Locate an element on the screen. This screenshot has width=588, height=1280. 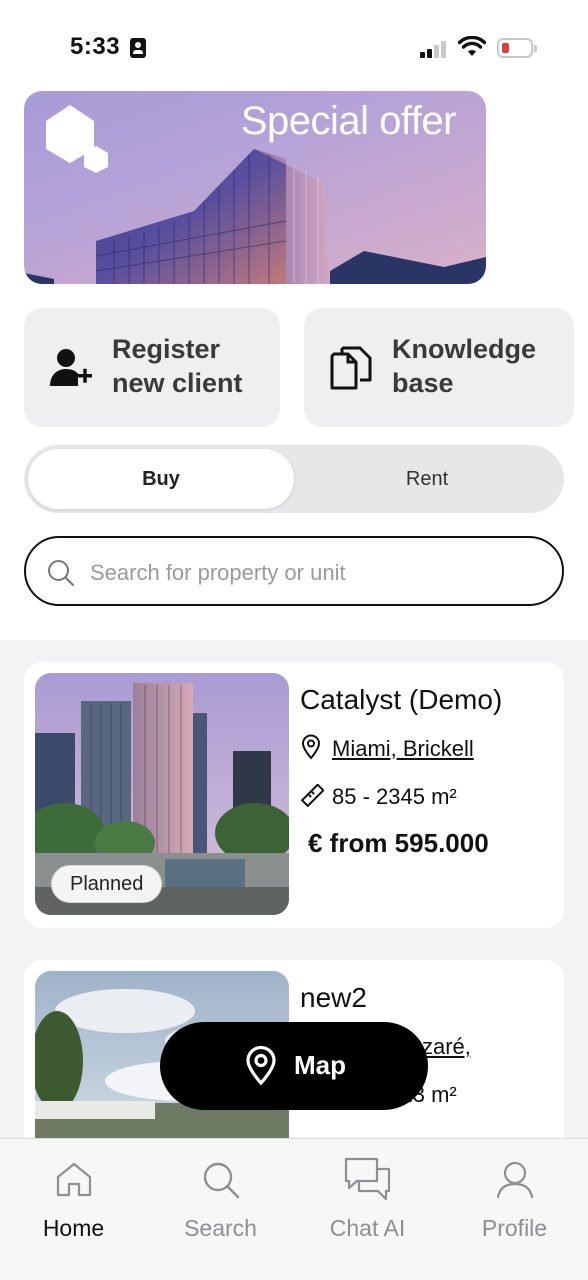
knowledge-base-label: Knowledge base is located at coordinates (464, 366).